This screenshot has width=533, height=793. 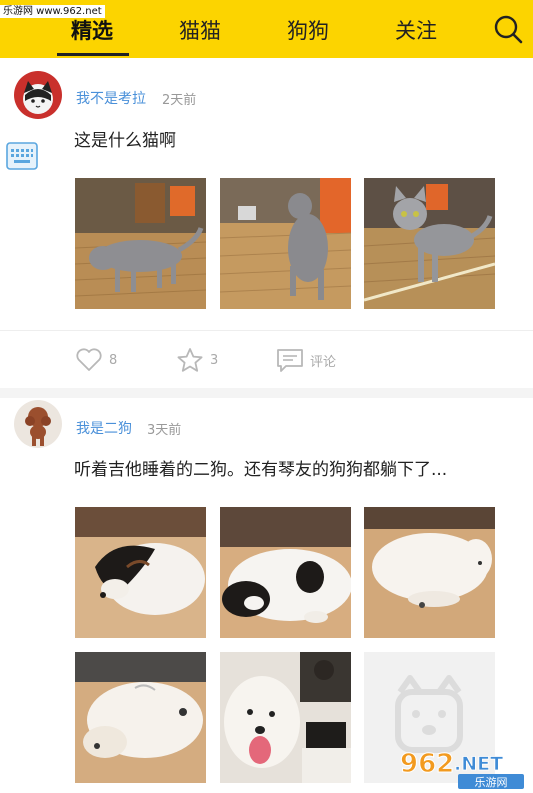 I want to click on post-username: 我是二狗, so click(x=104, y=428).